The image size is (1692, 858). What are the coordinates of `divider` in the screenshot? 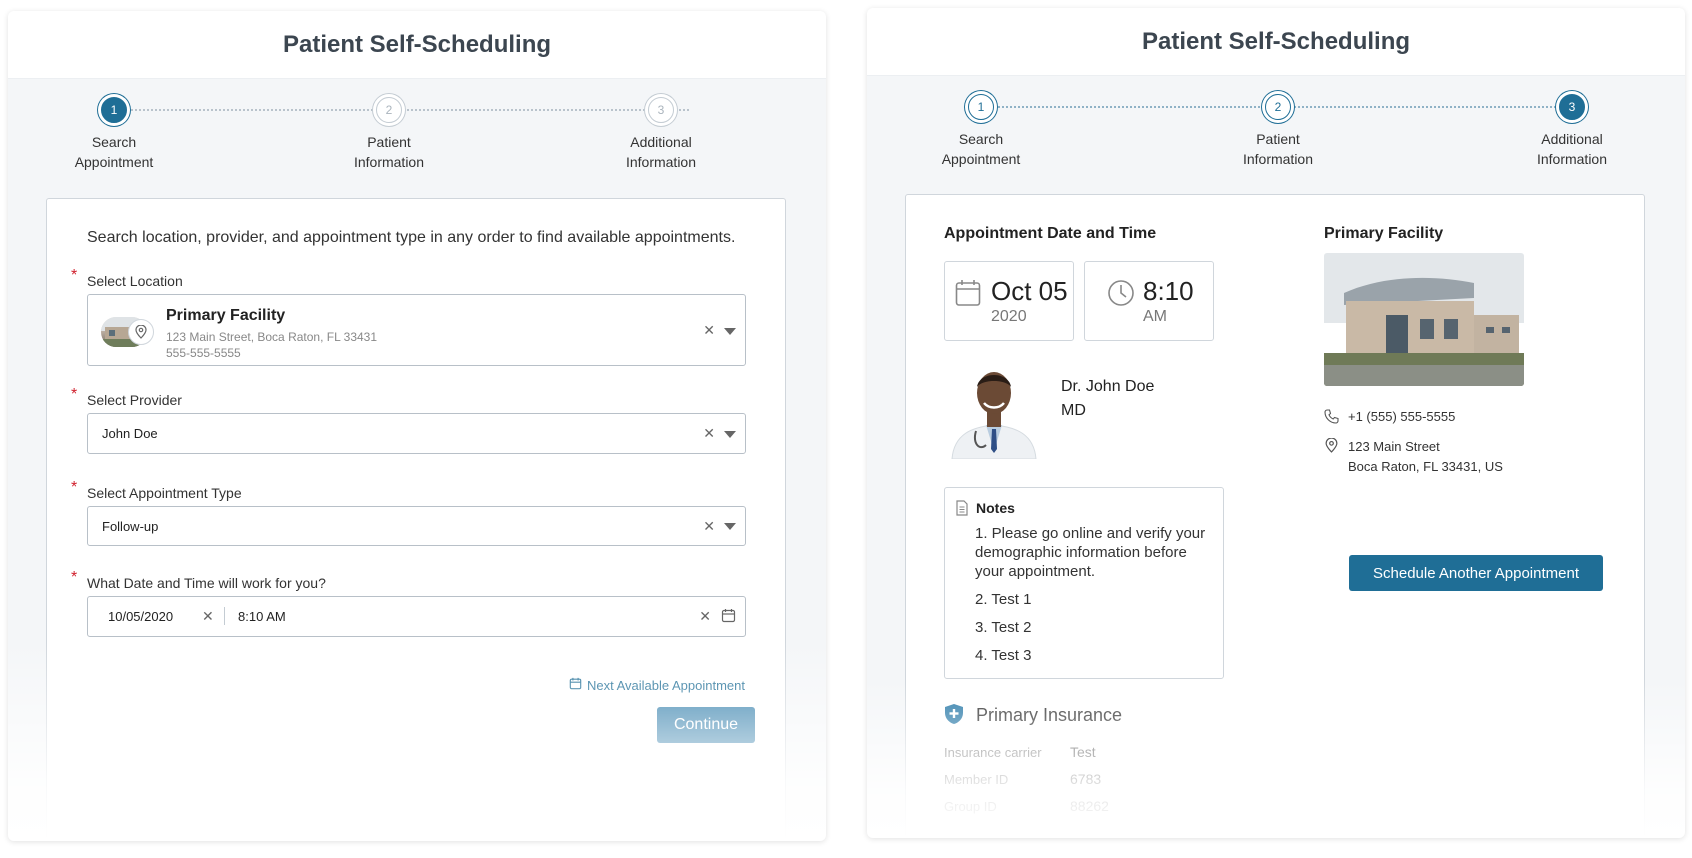 It's located at (224, 616).